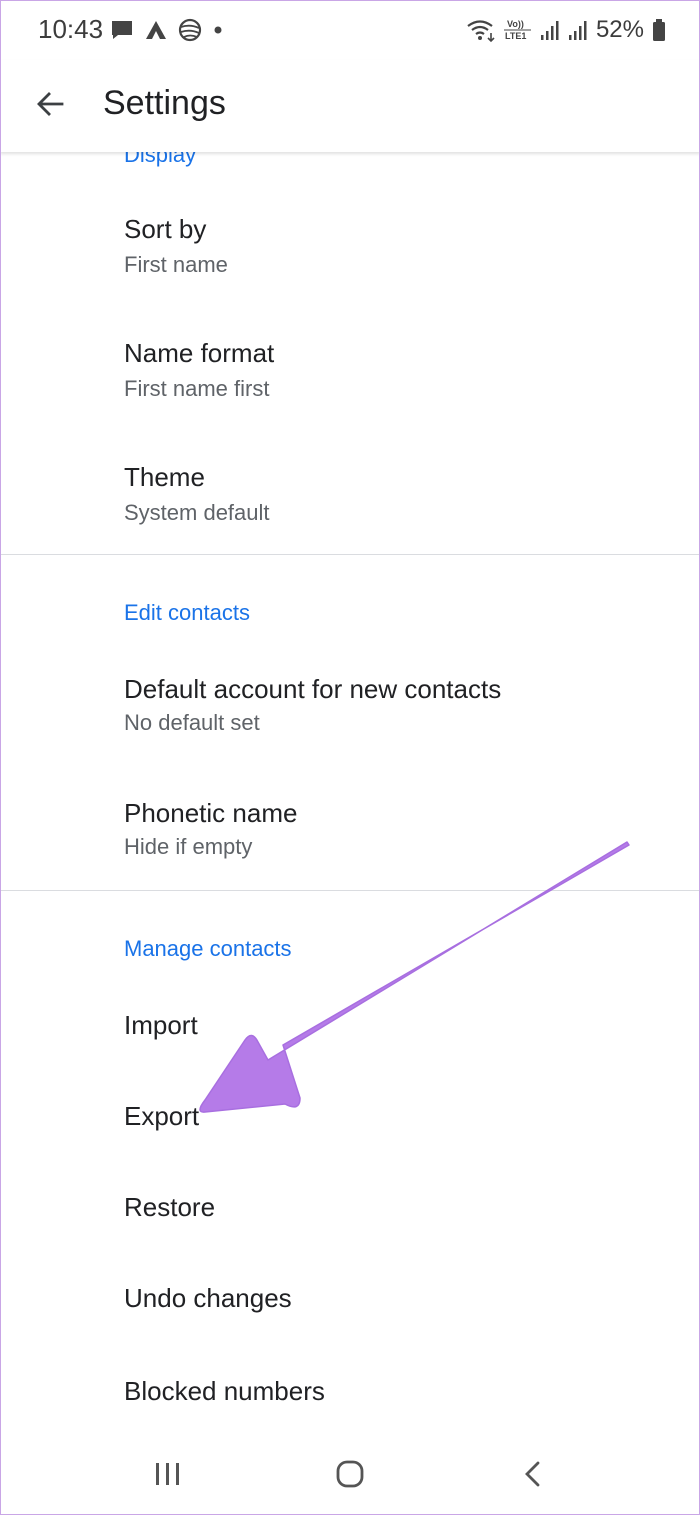 The width and height of the screenshot is (700, 1515). What do you see at coordinates (197, 512) in the screenshot?
I see `setting-subtitle: System default` at bounding box center [197, 512].